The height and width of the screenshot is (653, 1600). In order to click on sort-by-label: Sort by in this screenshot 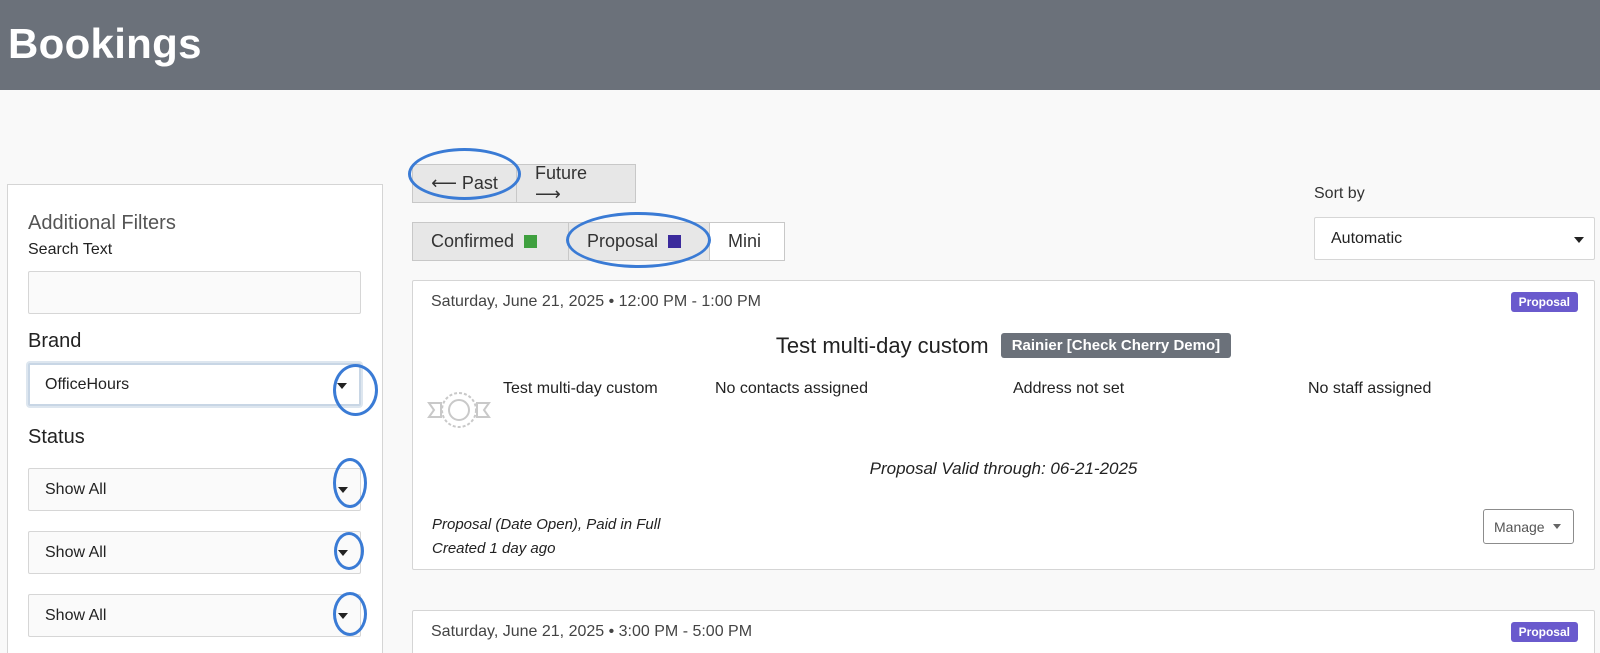, I will do `click(1339, 193)`.